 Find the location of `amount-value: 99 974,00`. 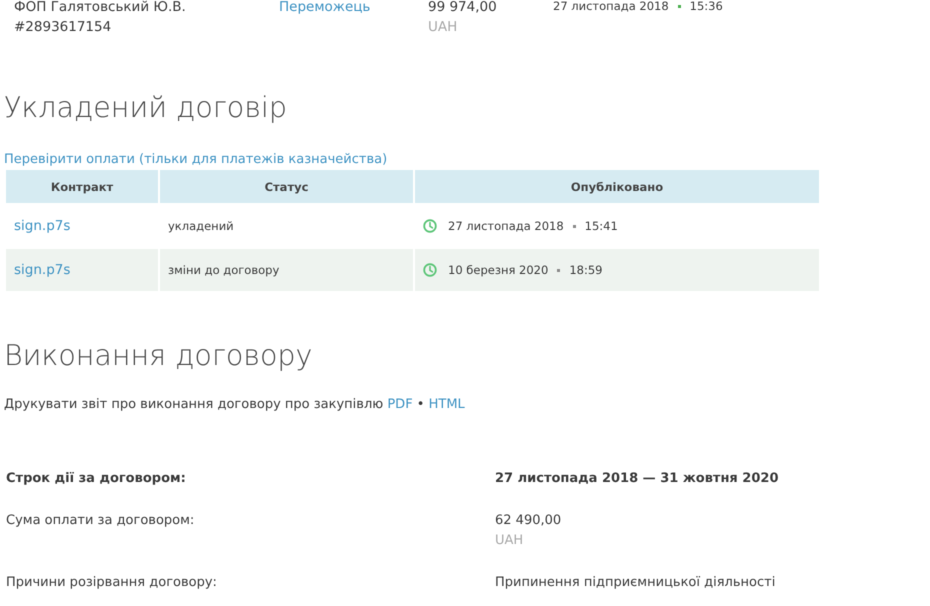

amount-value: 99 974,00 is located at coordinates (462, 8).